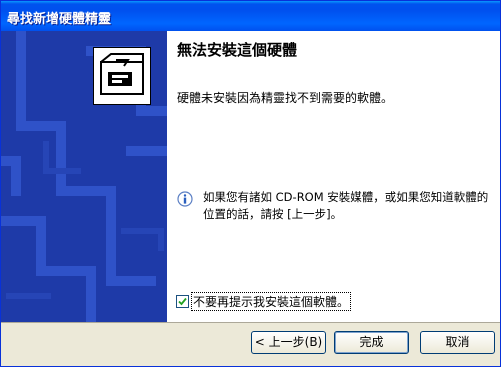  What do you see at coordinates (371, 342) in the screenshot?
I see `finish-button: 完成` at bounding box center [371, 342].